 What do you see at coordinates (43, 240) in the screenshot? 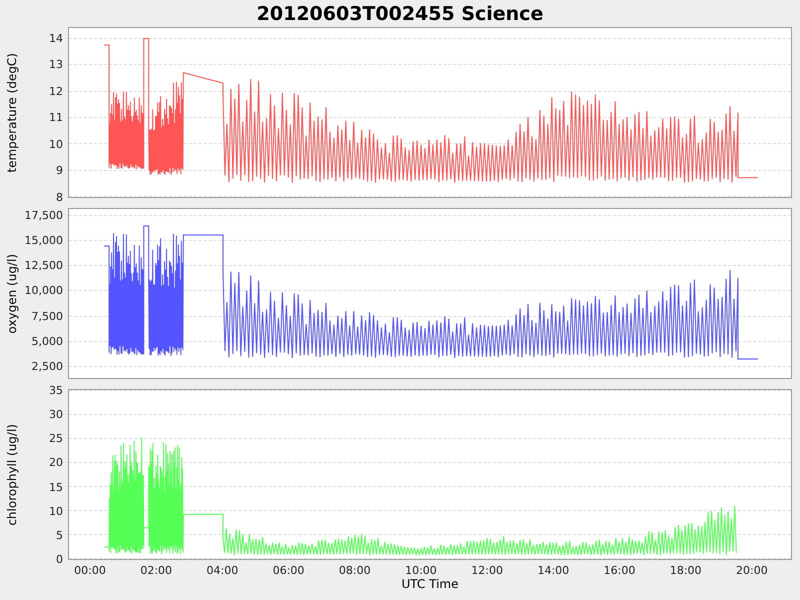
I see `axis-tick-label: 15,000` at bounding box center [43, 240].